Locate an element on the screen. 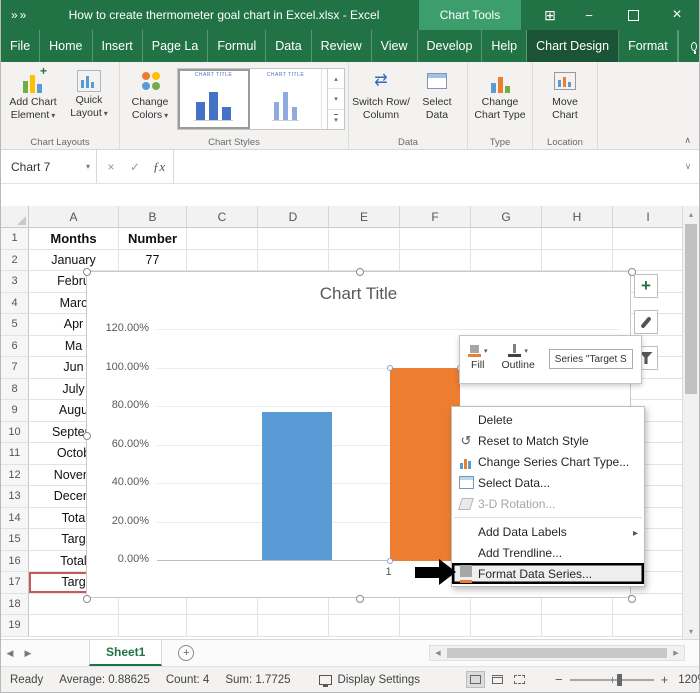 The width and height of the screenshot is (700, 693). tab-review: Review is located at coordinates (342, 46).